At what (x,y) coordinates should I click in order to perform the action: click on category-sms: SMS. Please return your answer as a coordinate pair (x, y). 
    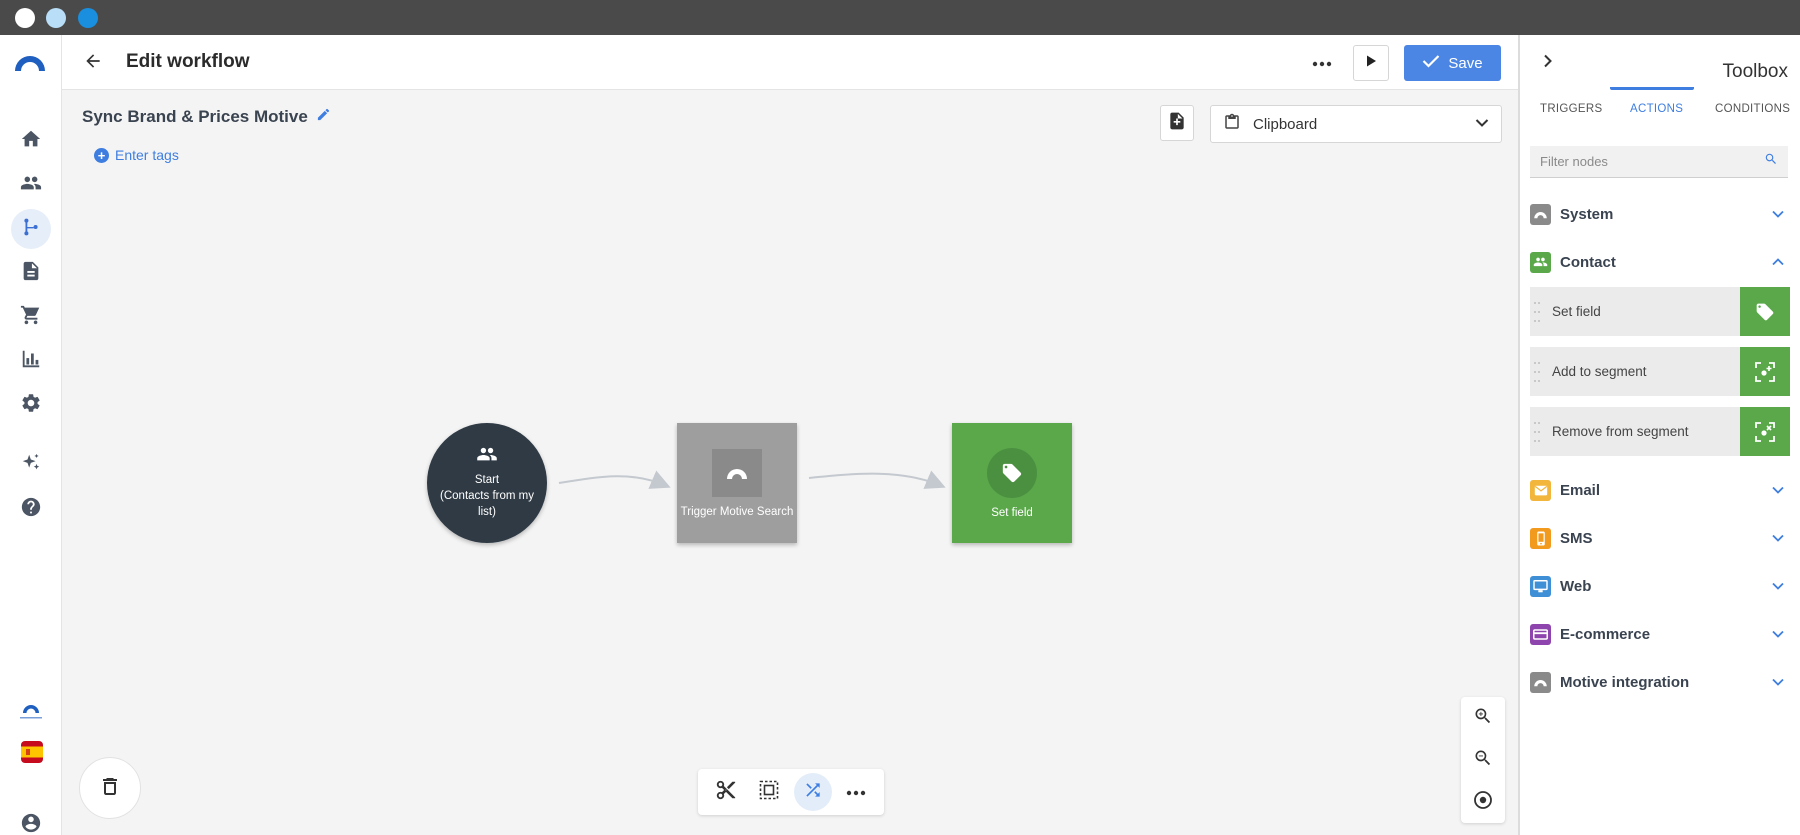
    Looking at the image, I should click on (1659, 538).